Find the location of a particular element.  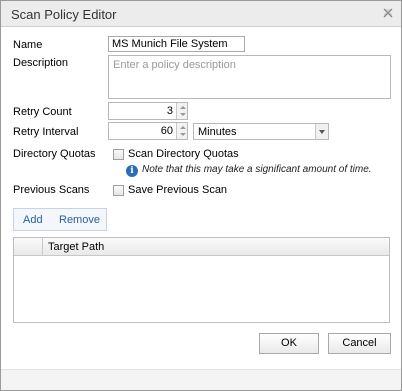

remove-button: Remove is located at coordinates (79, 220).